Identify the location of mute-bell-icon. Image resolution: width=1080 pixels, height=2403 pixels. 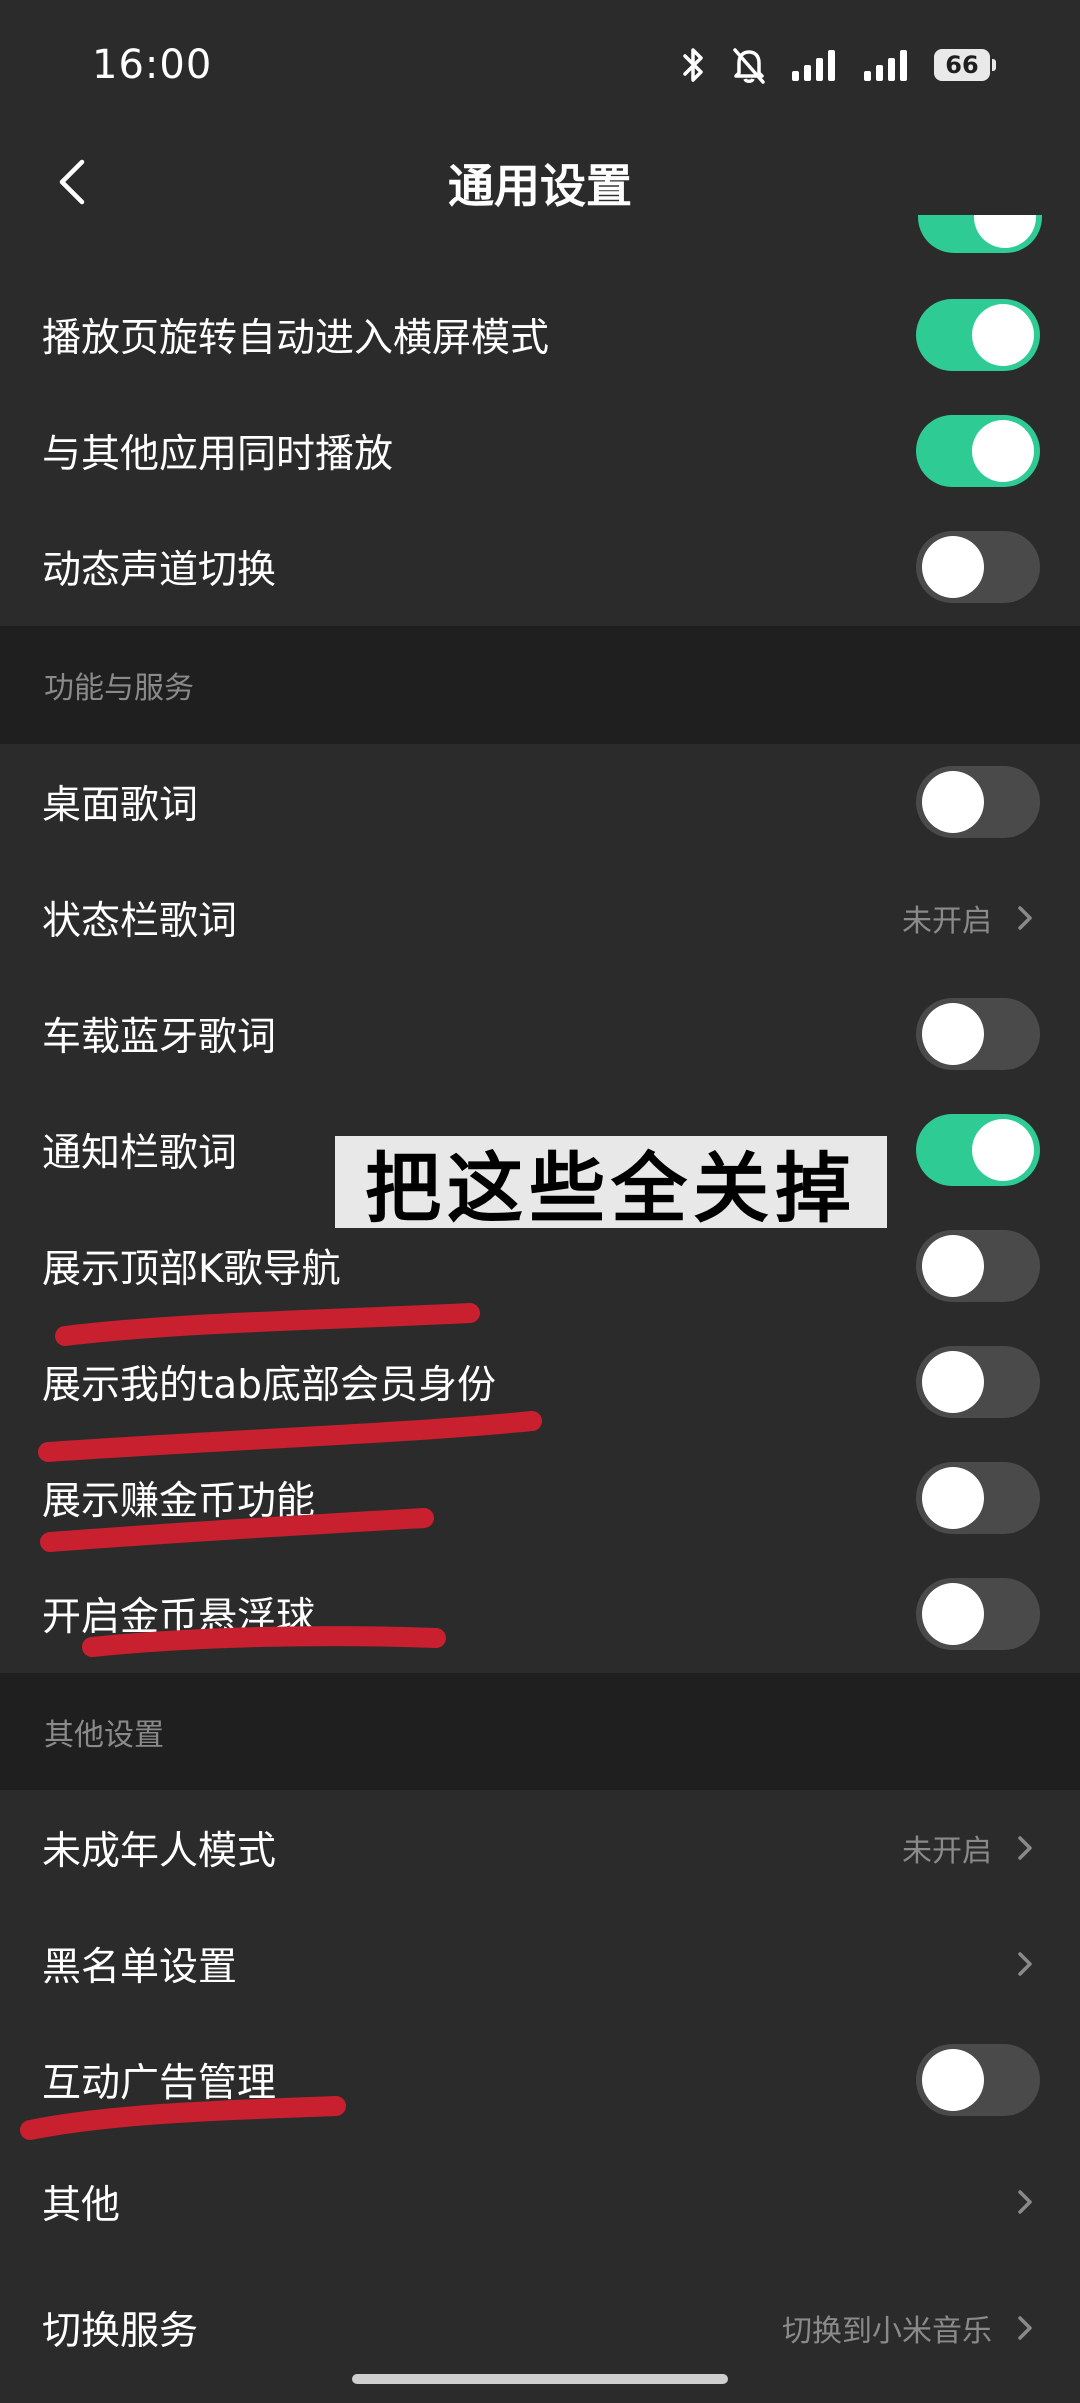
(749, 66).